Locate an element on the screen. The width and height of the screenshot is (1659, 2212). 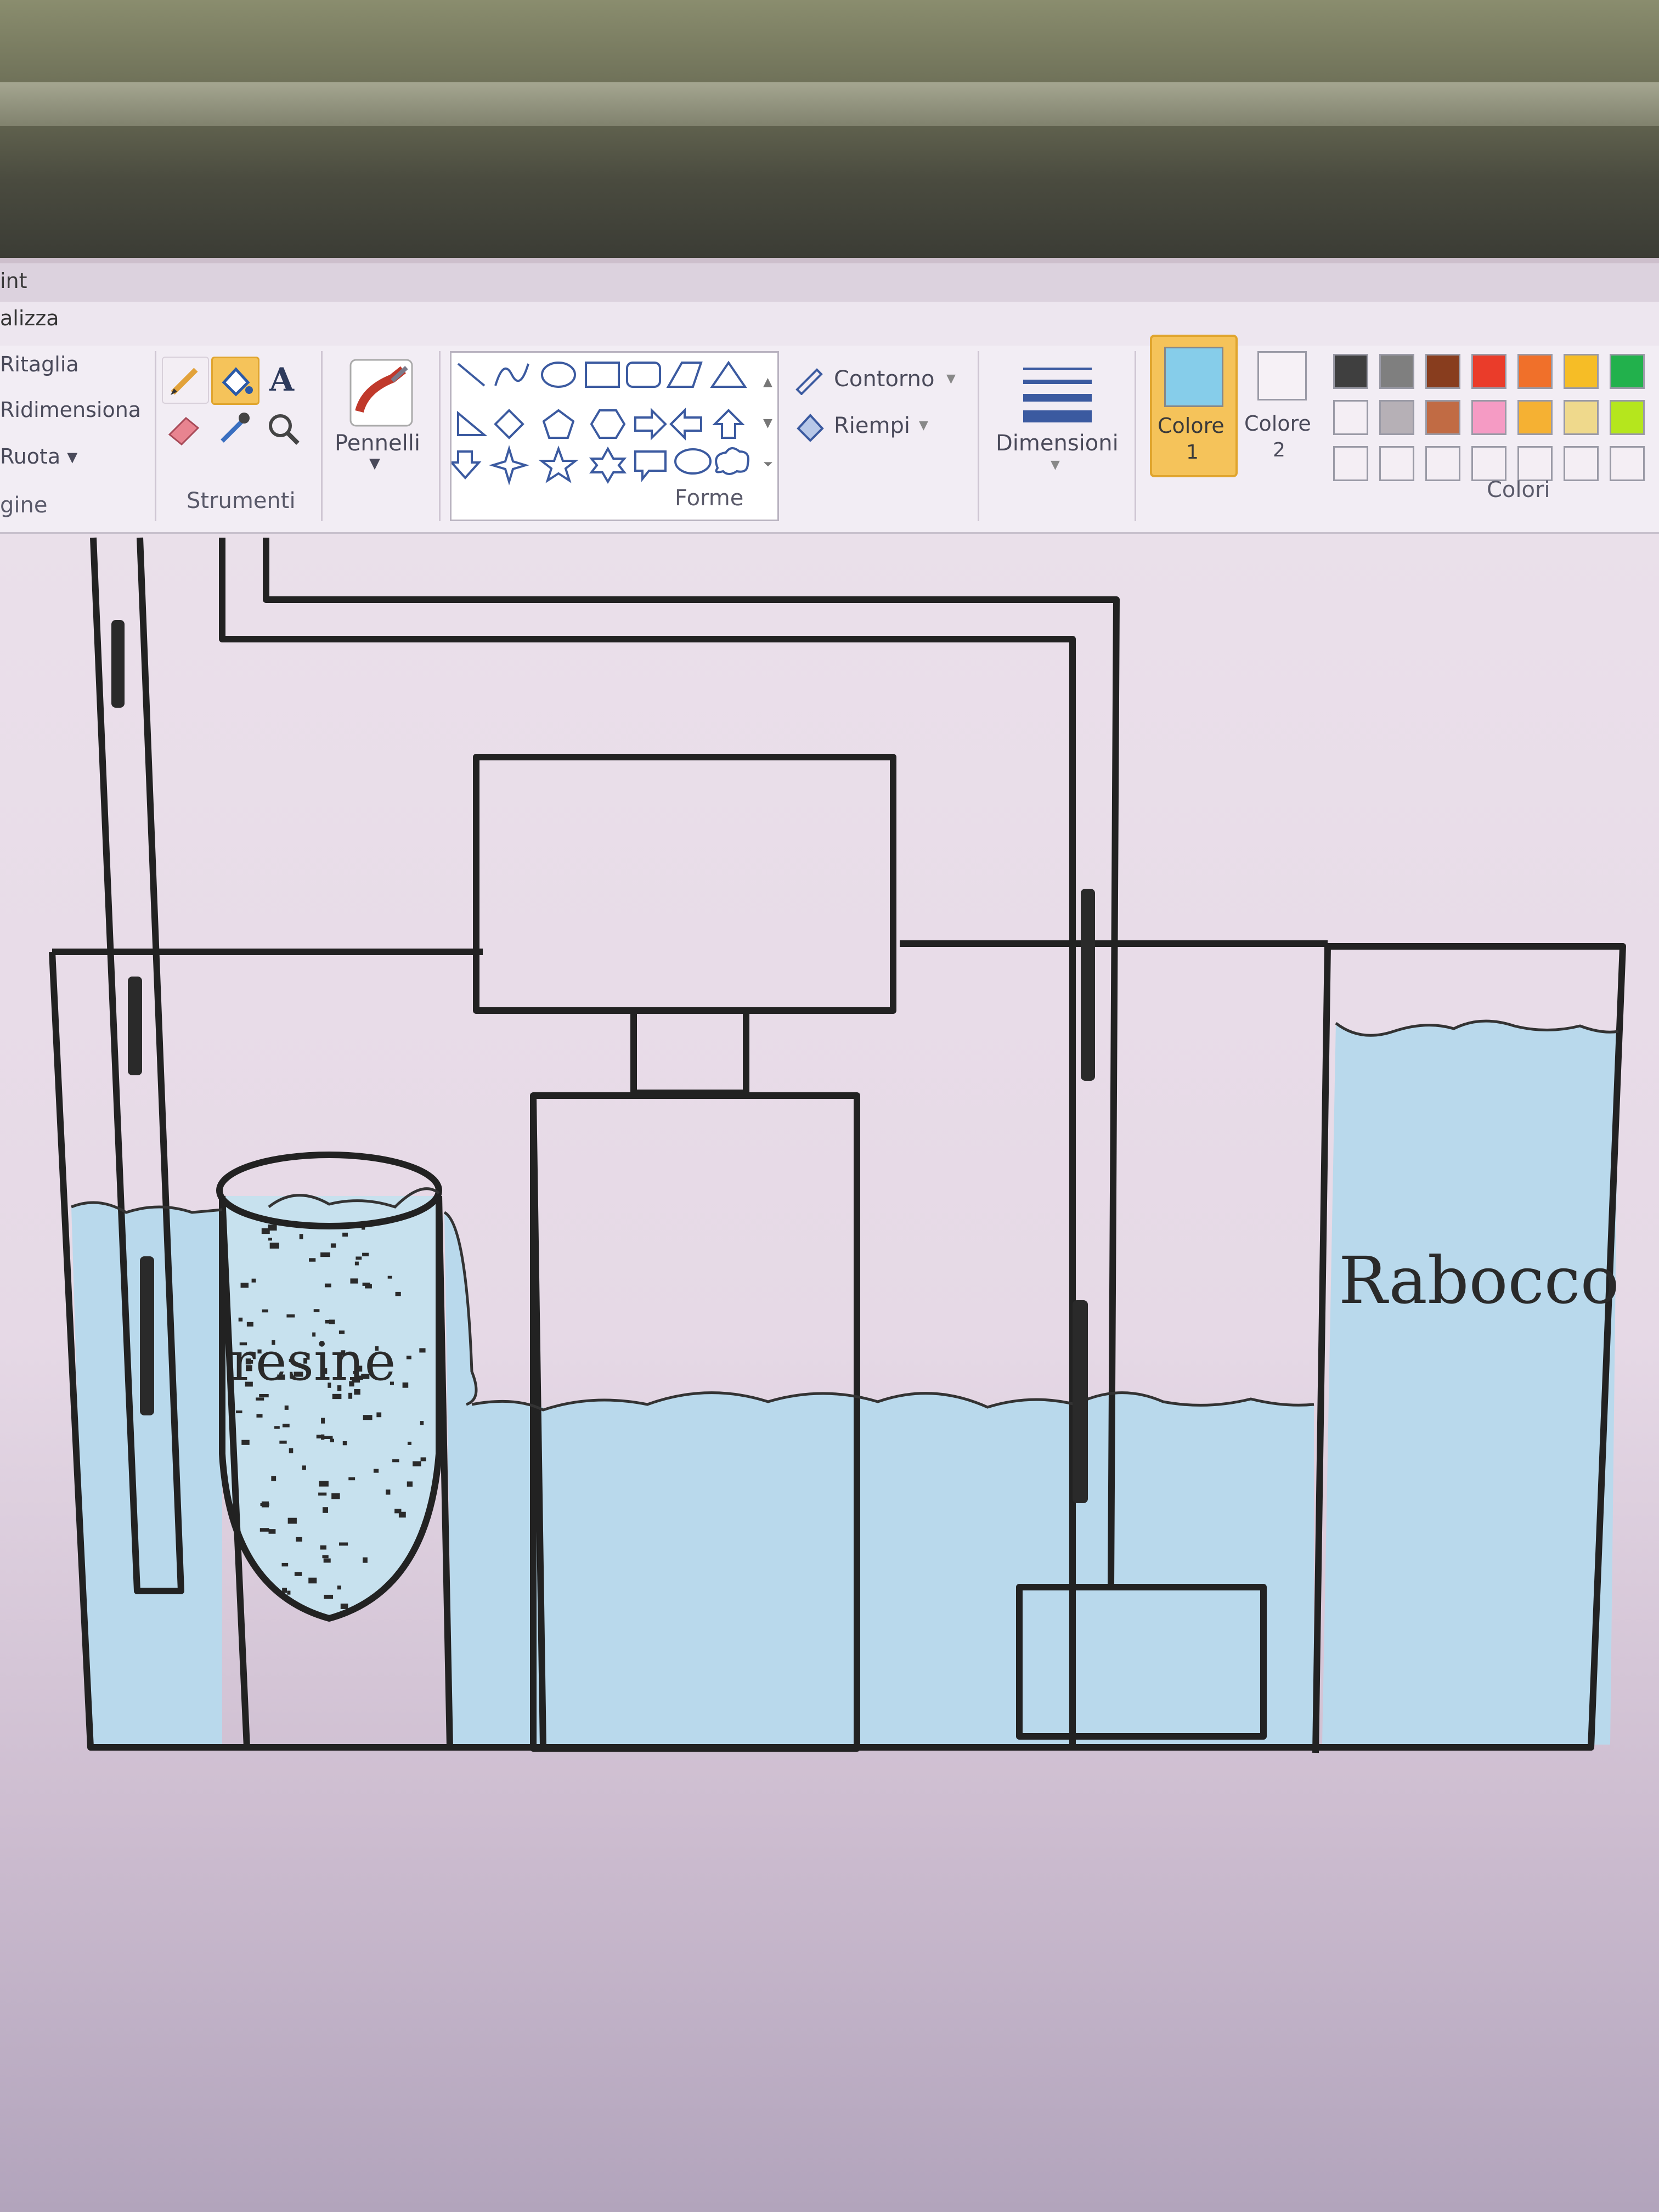
monitor-bezel is located at coordinates (830, 129).